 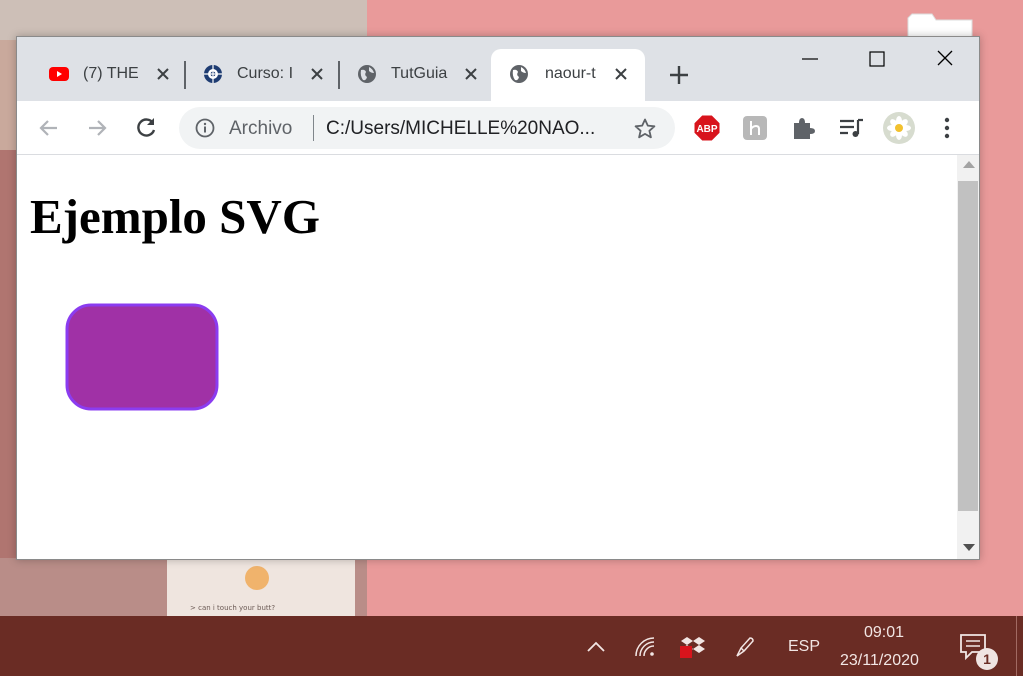 I want to click on scroll-up-arrow-icon, so click(x=969, y=164).